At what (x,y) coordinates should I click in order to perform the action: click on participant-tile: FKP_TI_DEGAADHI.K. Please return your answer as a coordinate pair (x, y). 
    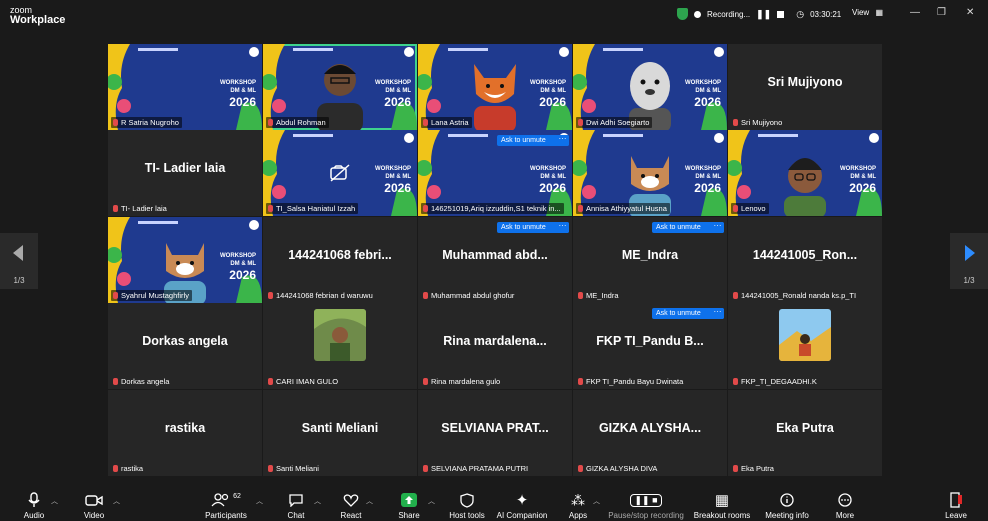
    Looking at the image, I should click on (805, 346).